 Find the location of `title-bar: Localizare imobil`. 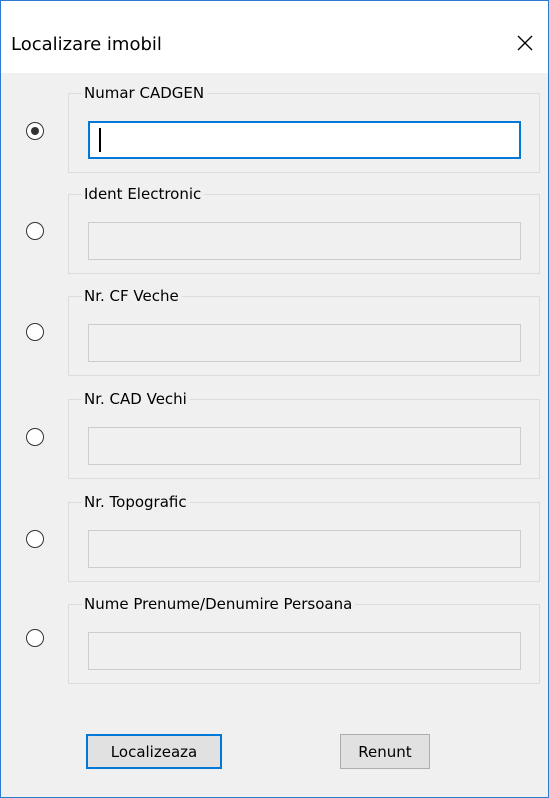

title-bar: Localizare imobil is located at coordinates (274, 37).